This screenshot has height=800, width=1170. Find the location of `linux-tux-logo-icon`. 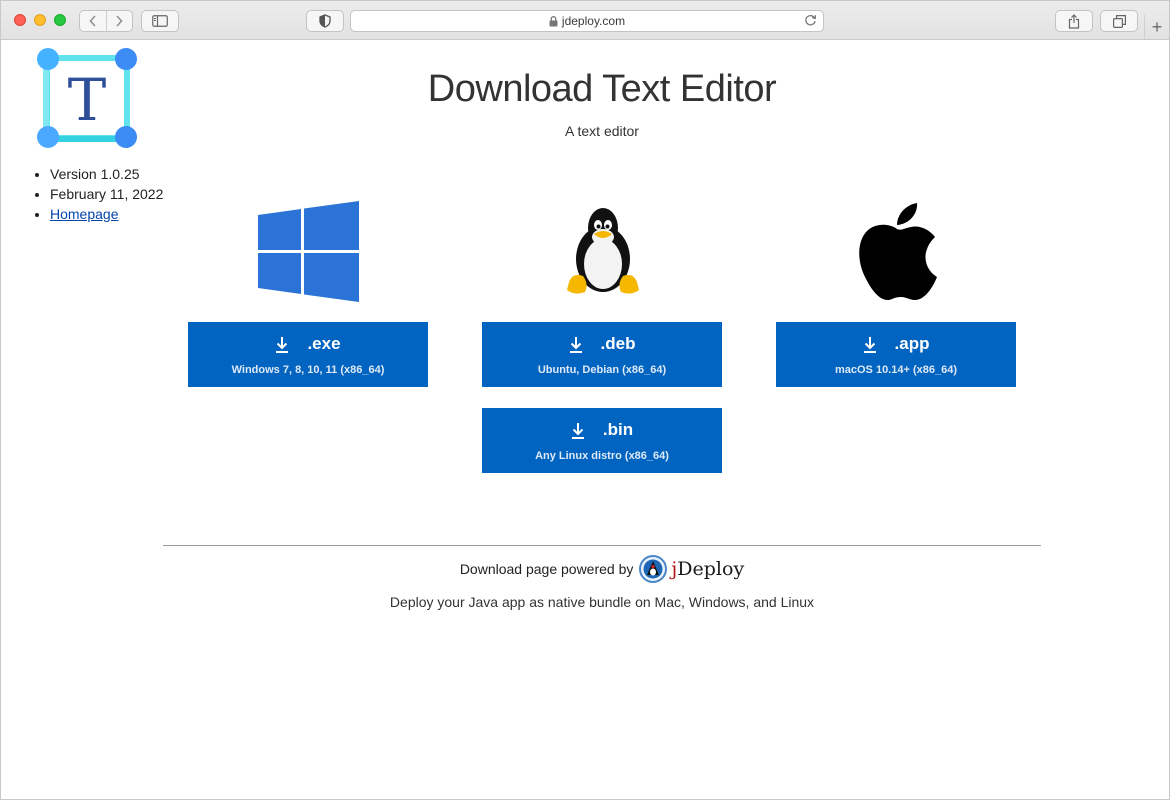

linux-tux-logo-icon is located at coordinates (603, 252).